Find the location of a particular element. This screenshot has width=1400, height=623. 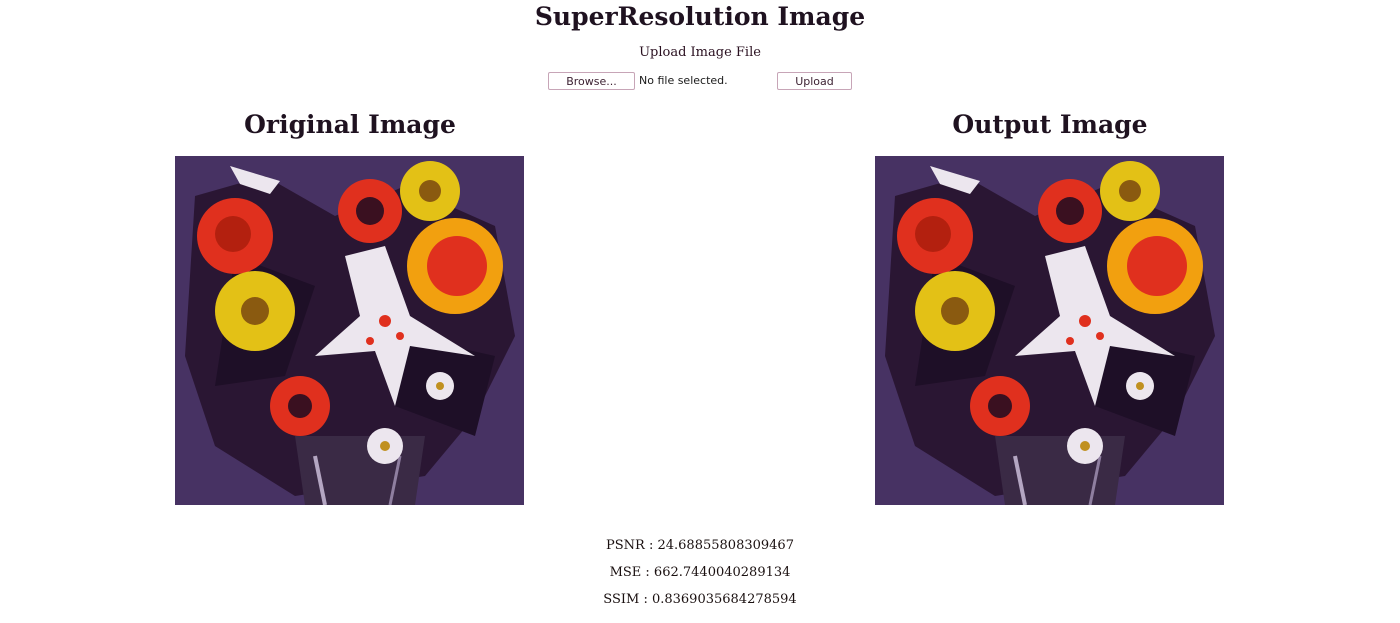

output-image is located at coordinates (1049, 330).